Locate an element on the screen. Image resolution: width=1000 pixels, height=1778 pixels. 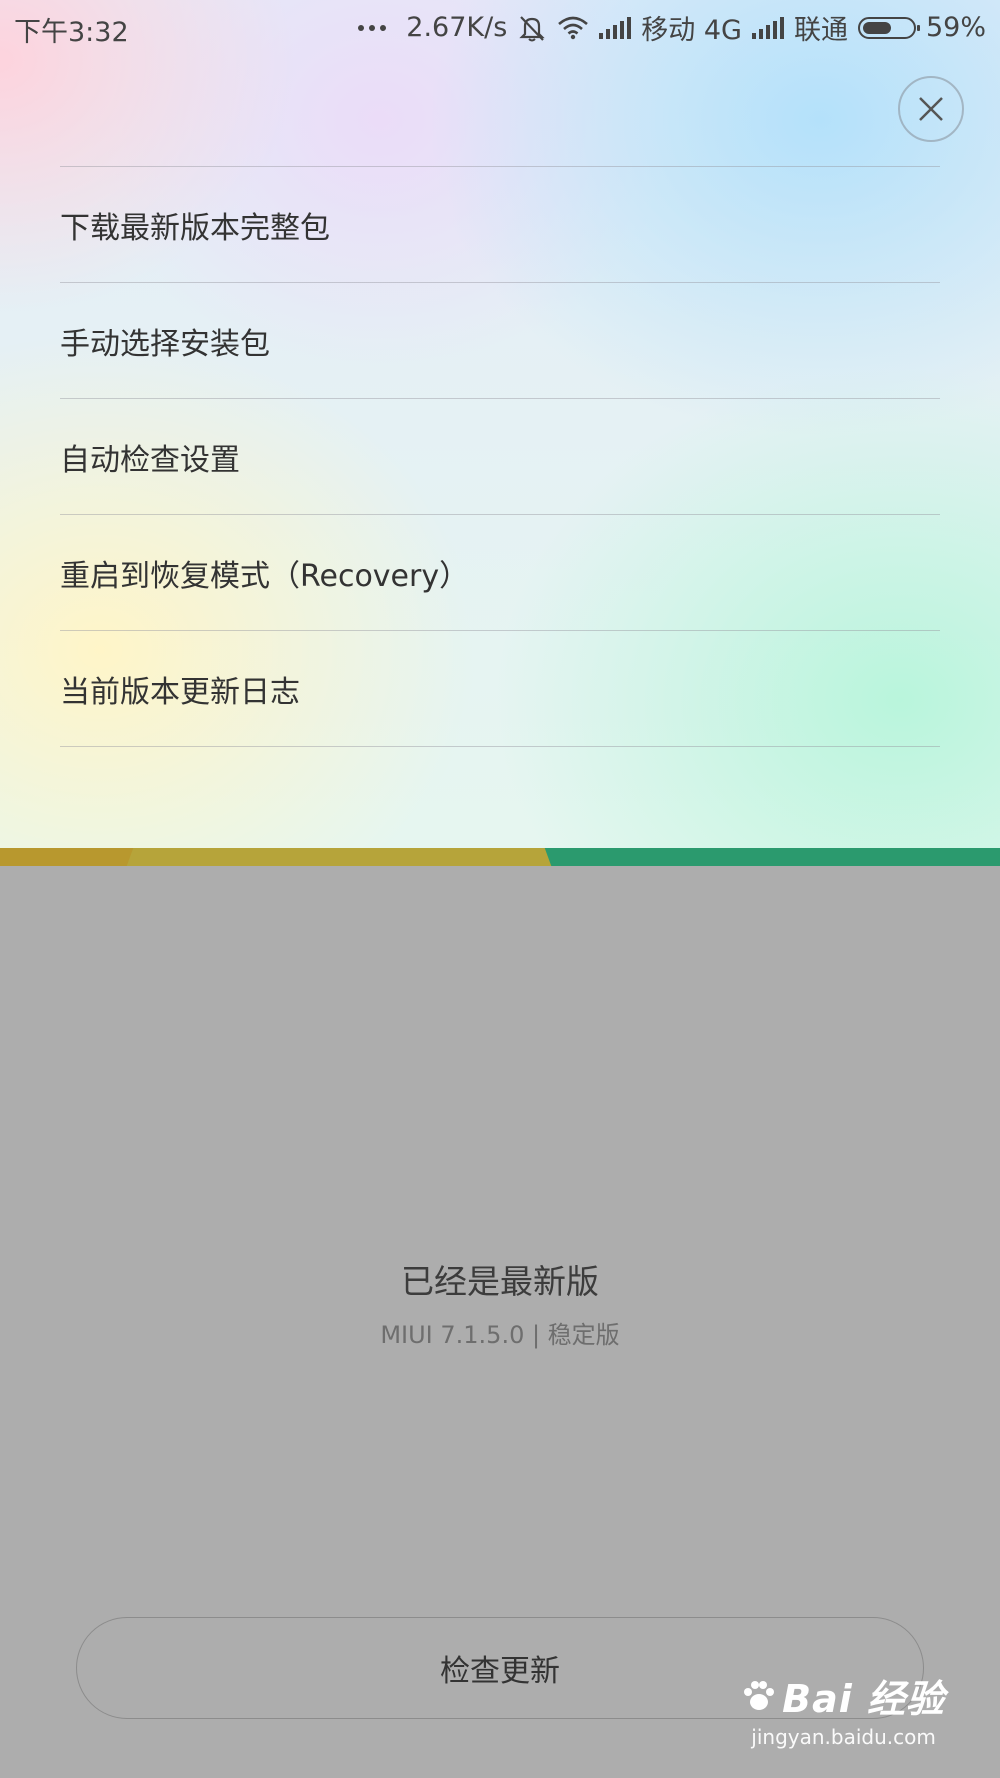
accent-strip-gold is located at coordinates (345, 857).